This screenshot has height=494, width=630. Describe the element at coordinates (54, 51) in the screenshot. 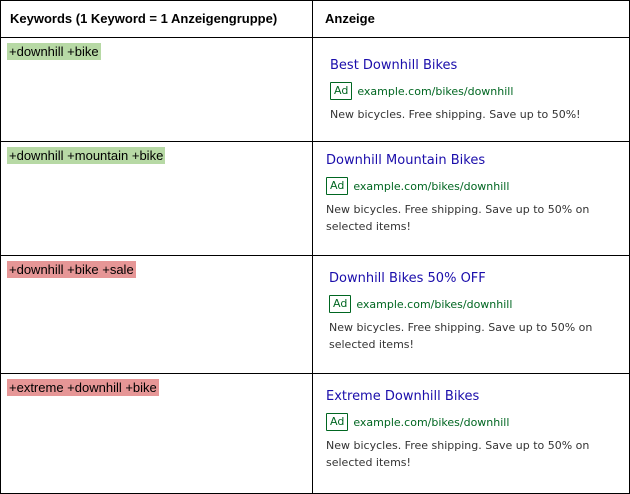

I see `keyword-highlight: +downhill +bike` at that location.